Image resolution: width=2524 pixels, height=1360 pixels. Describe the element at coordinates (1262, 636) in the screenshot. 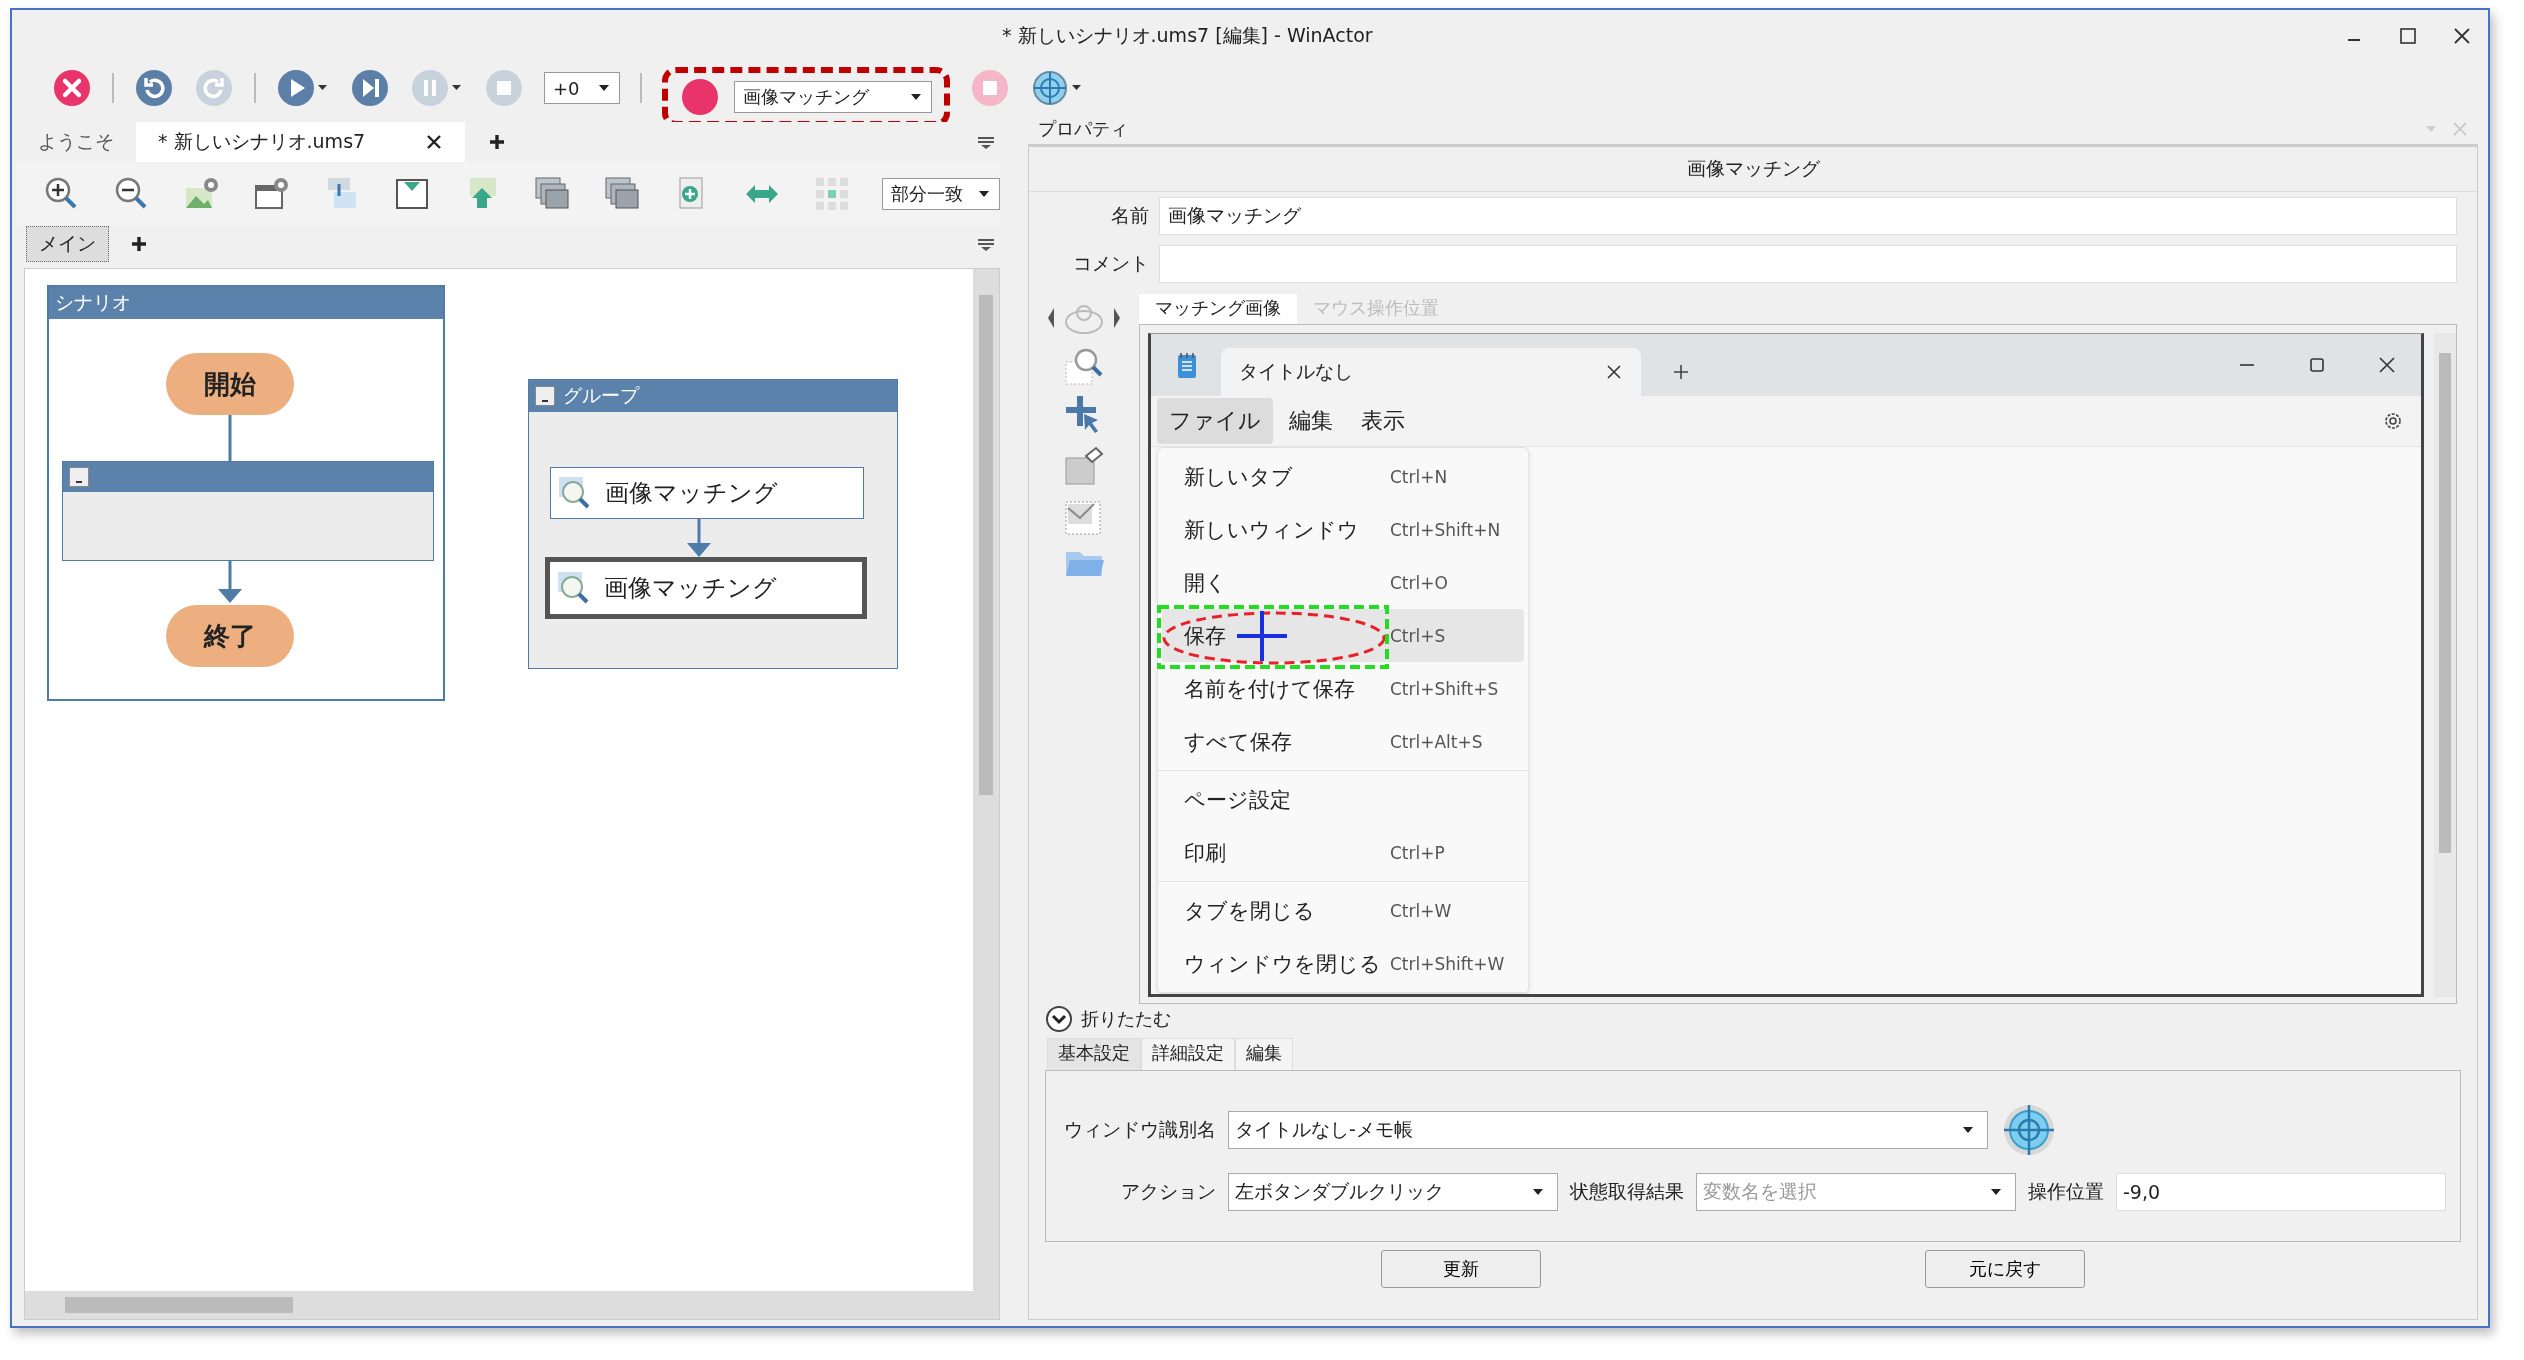

I see `crosshair-icon` at that location.